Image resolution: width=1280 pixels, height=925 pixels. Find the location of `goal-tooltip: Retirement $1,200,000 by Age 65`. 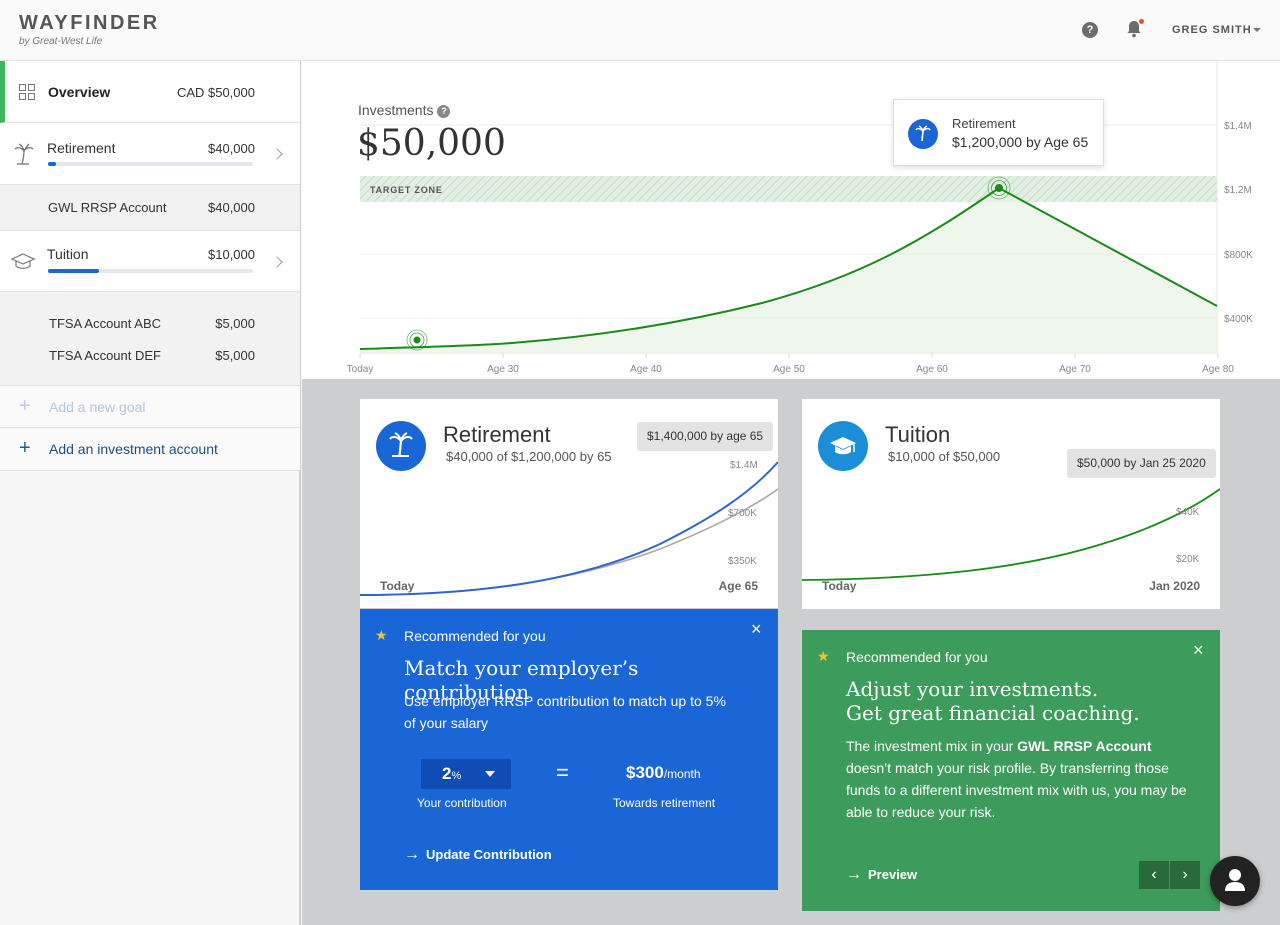

goal-tooltip: Retirement $1,200,000 by Age 65 is located at coordinates (998, 132).